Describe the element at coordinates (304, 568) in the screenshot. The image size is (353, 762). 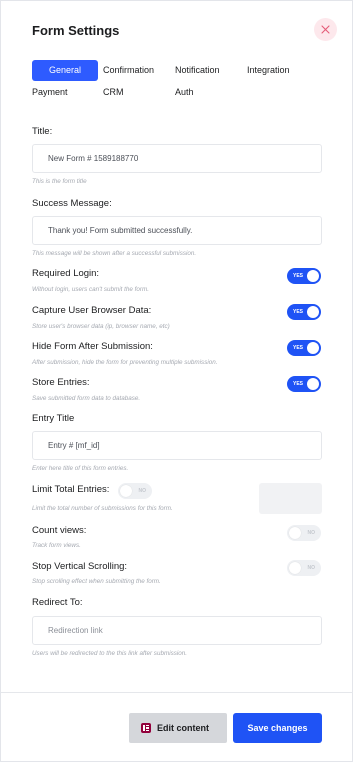
I see `stop-scrolling-toggle: NO` at that location.